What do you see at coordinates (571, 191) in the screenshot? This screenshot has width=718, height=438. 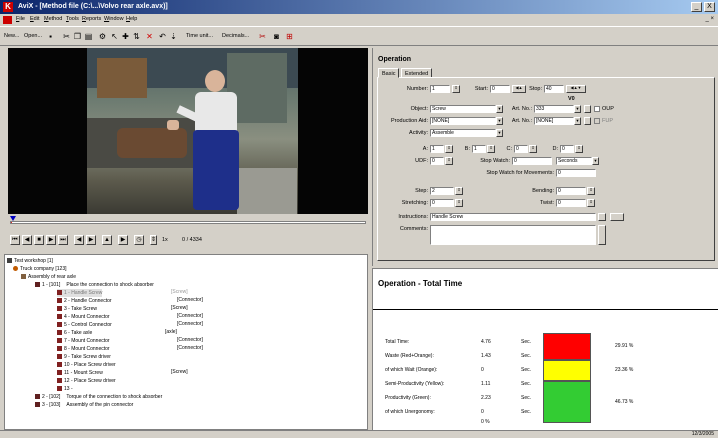 I see `bending-field: 0` at bounding box center [571, 191].